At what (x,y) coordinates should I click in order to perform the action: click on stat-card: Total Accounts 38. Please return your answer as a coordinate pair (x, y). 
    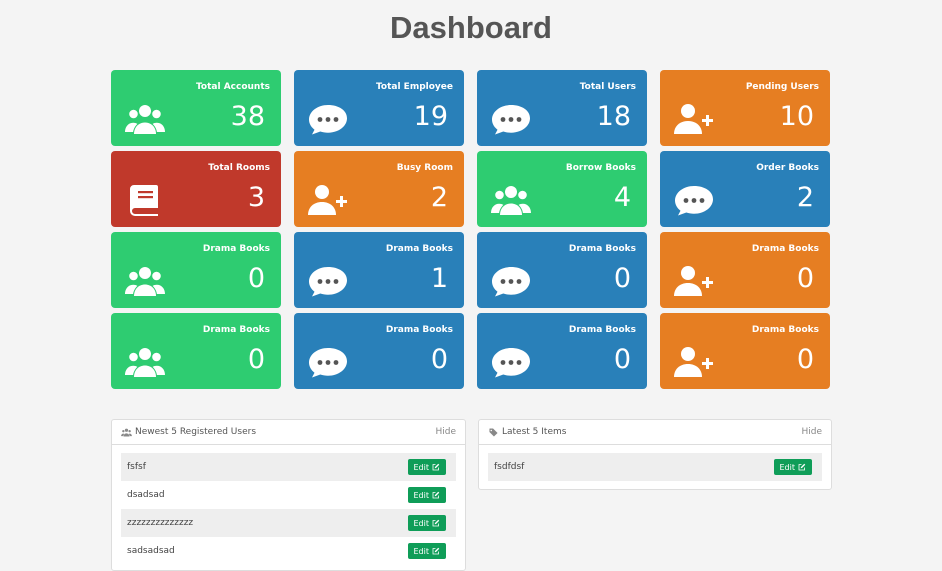
    Looking at the image, I should click on (196, 108).